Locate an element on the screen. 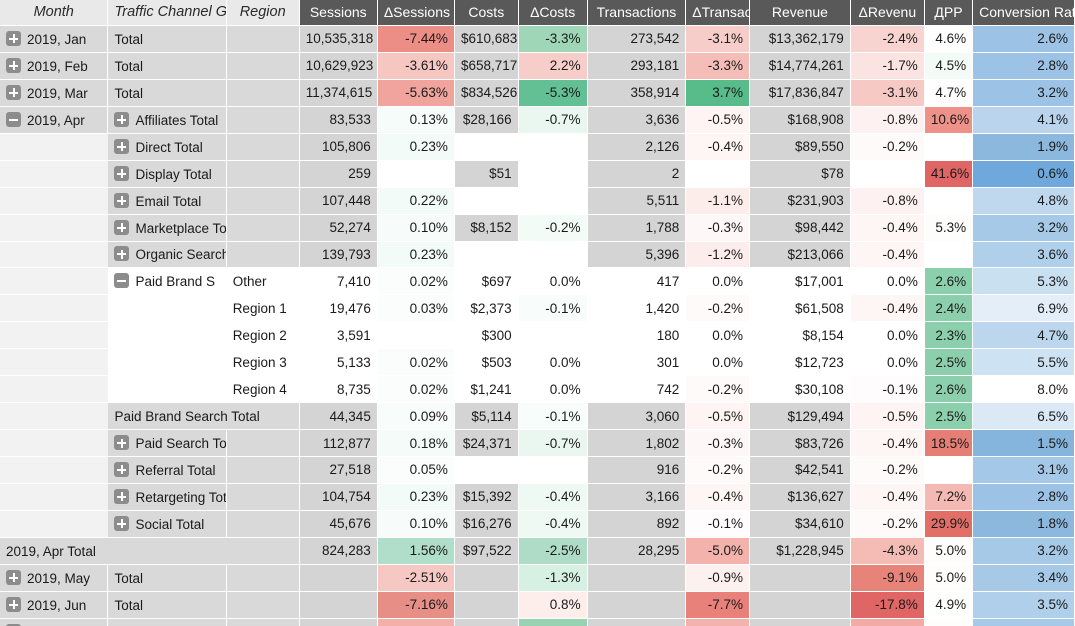 This screenshot has height=626, width=1075. month-cell: 2019, Jul is located at coordinates (54, 622).